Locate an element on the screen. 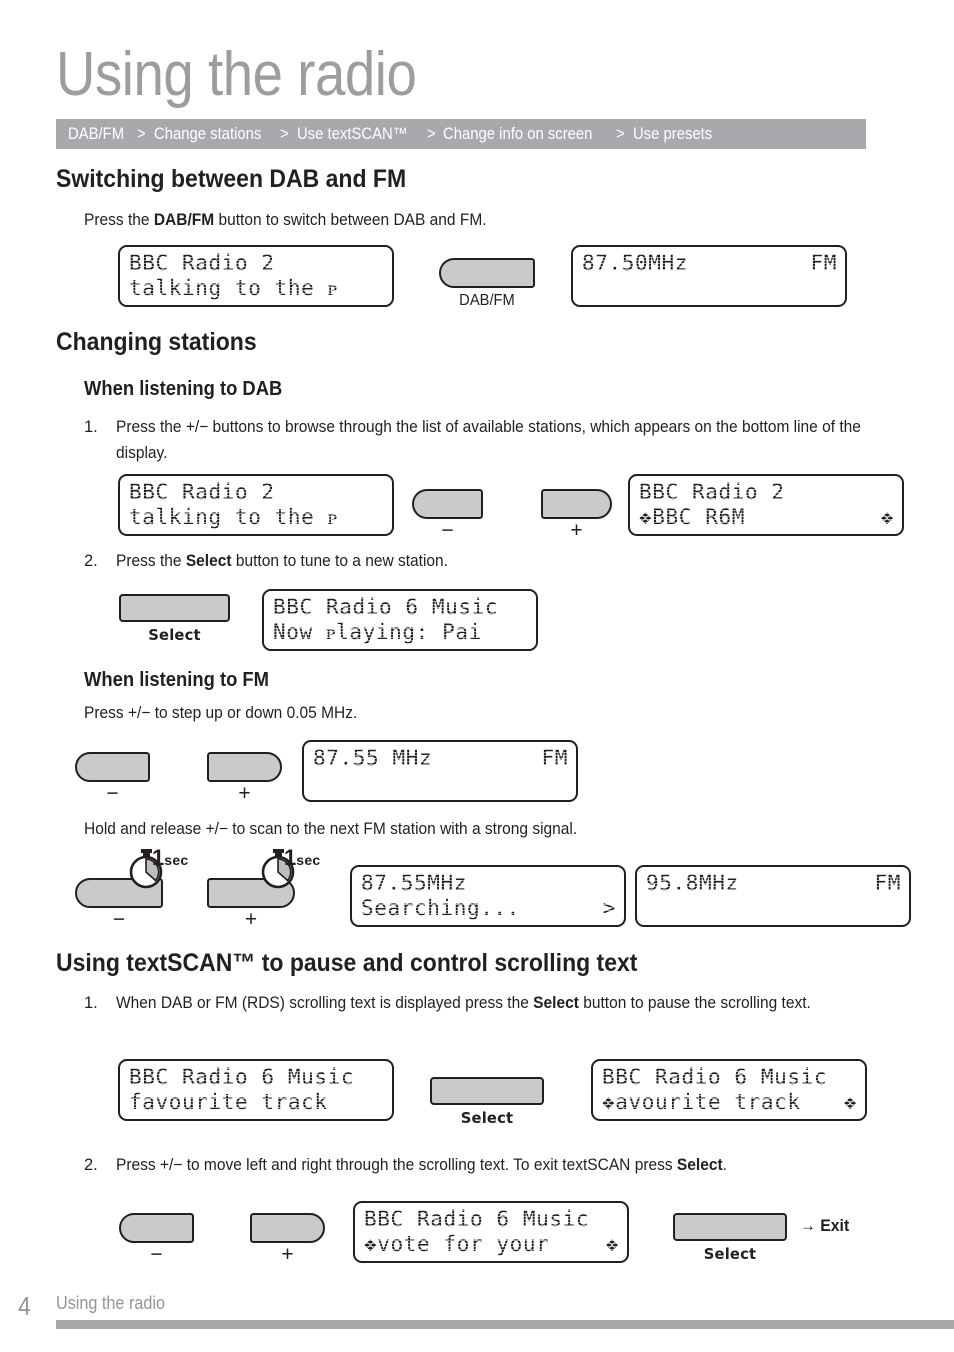 This screenshot has height=1352, width=954. subheading-when-listening-dab: When listening to DAB is located at coordinates (183, 389).